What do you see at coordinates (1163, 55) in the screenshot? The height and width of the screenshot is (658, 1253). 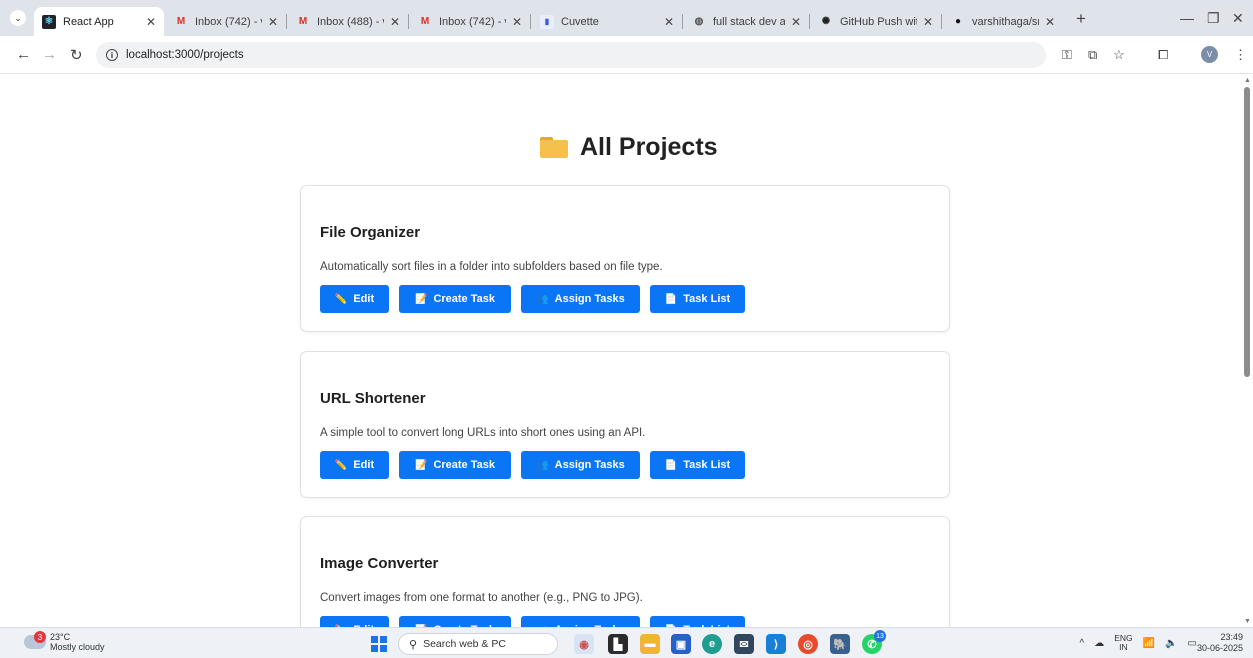 I see `extensions-icon: ⧠` at bounding box center [1163, 55].